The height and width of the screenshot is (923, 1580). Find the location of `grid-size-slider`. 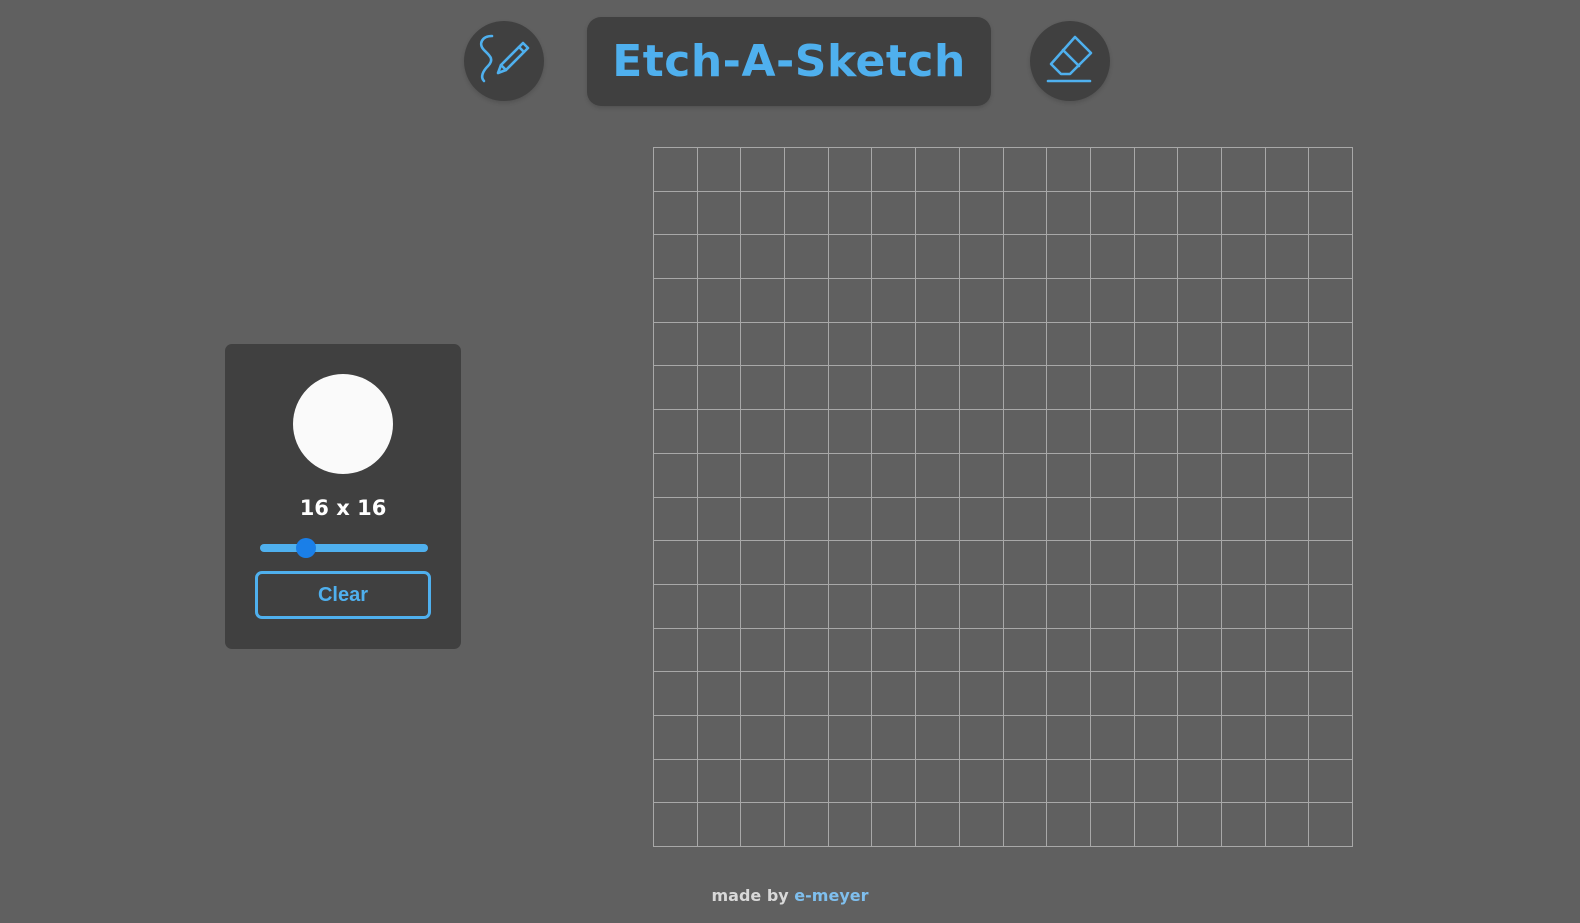

grid-size-slider is located at coordinates (344, 548).